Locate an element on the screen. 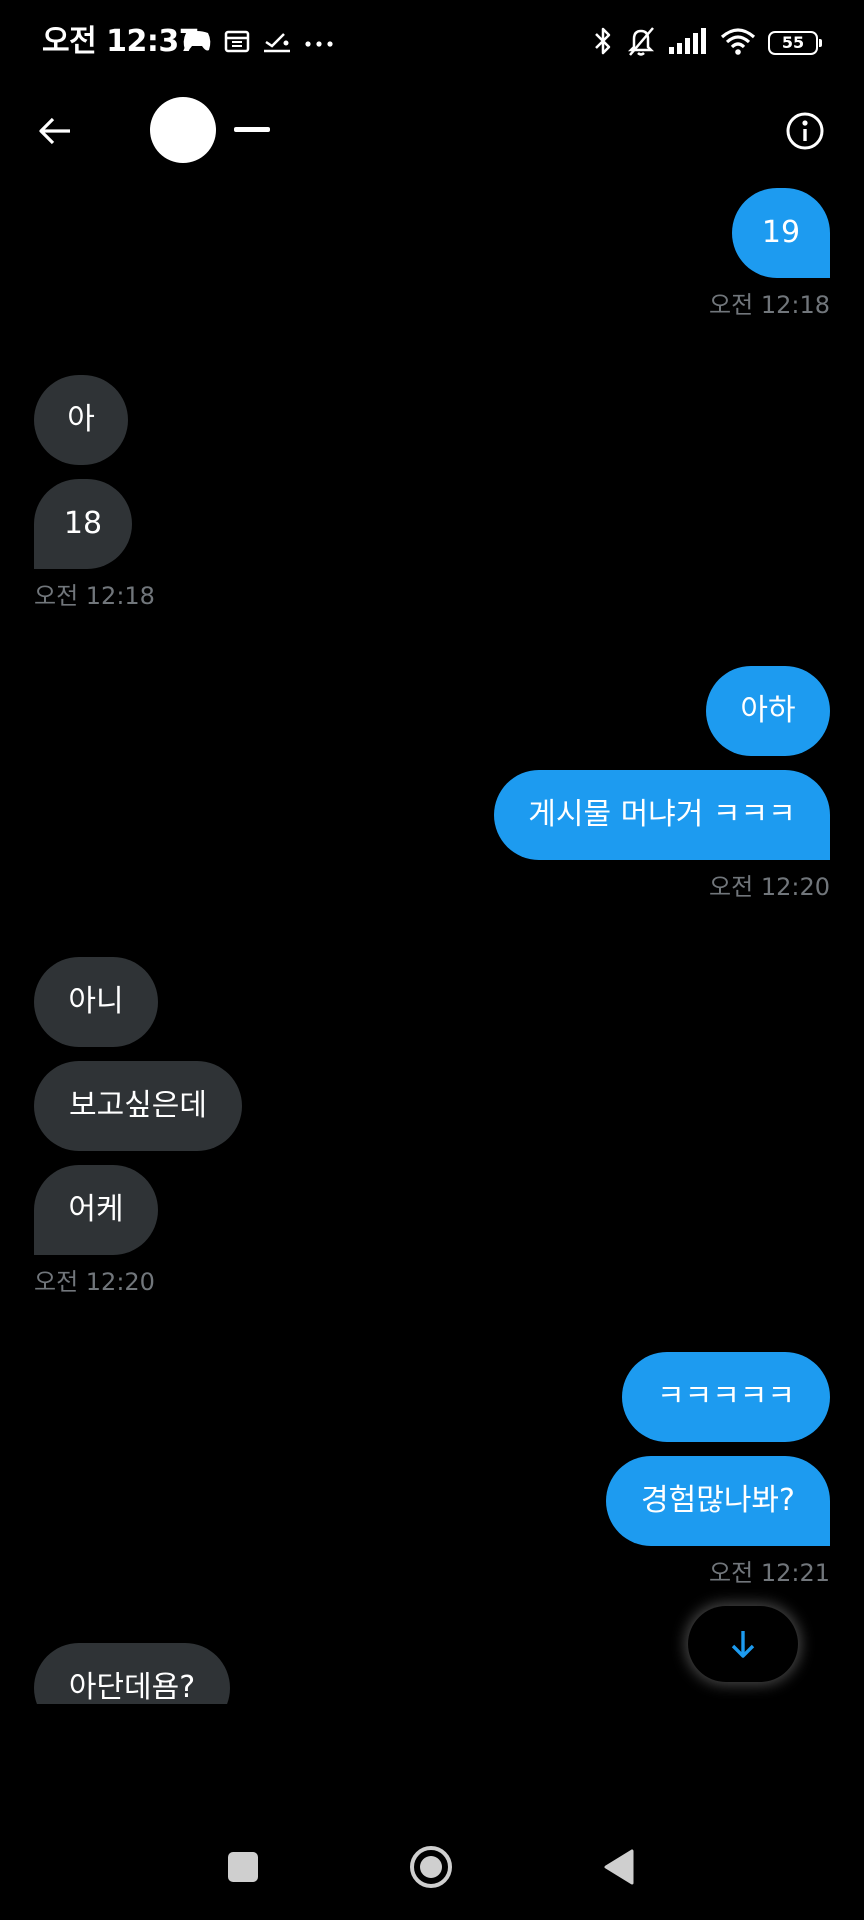 This screenshot has width=864, height=1920. message-bubble-received: 아단데욤? is located at coordinates (132, 1673).